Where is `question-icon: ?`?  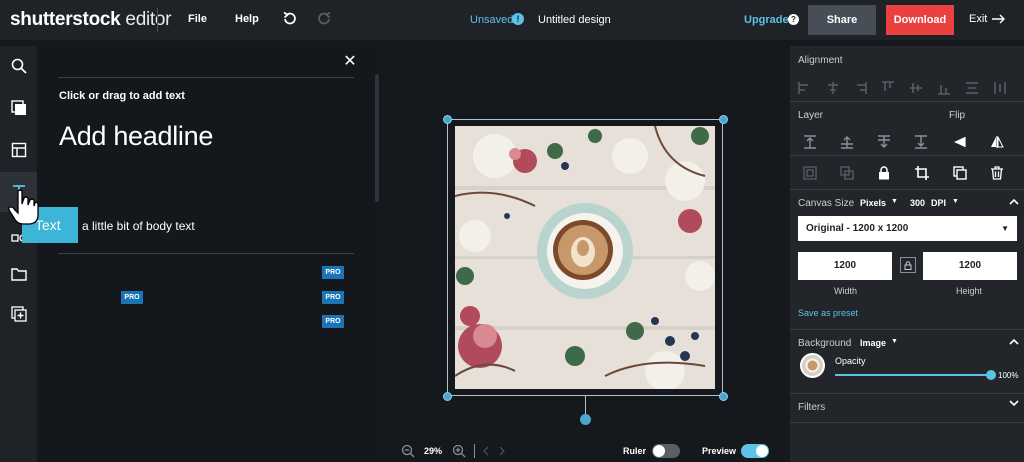
question-icon: ? is located at coordinates (793, 19).